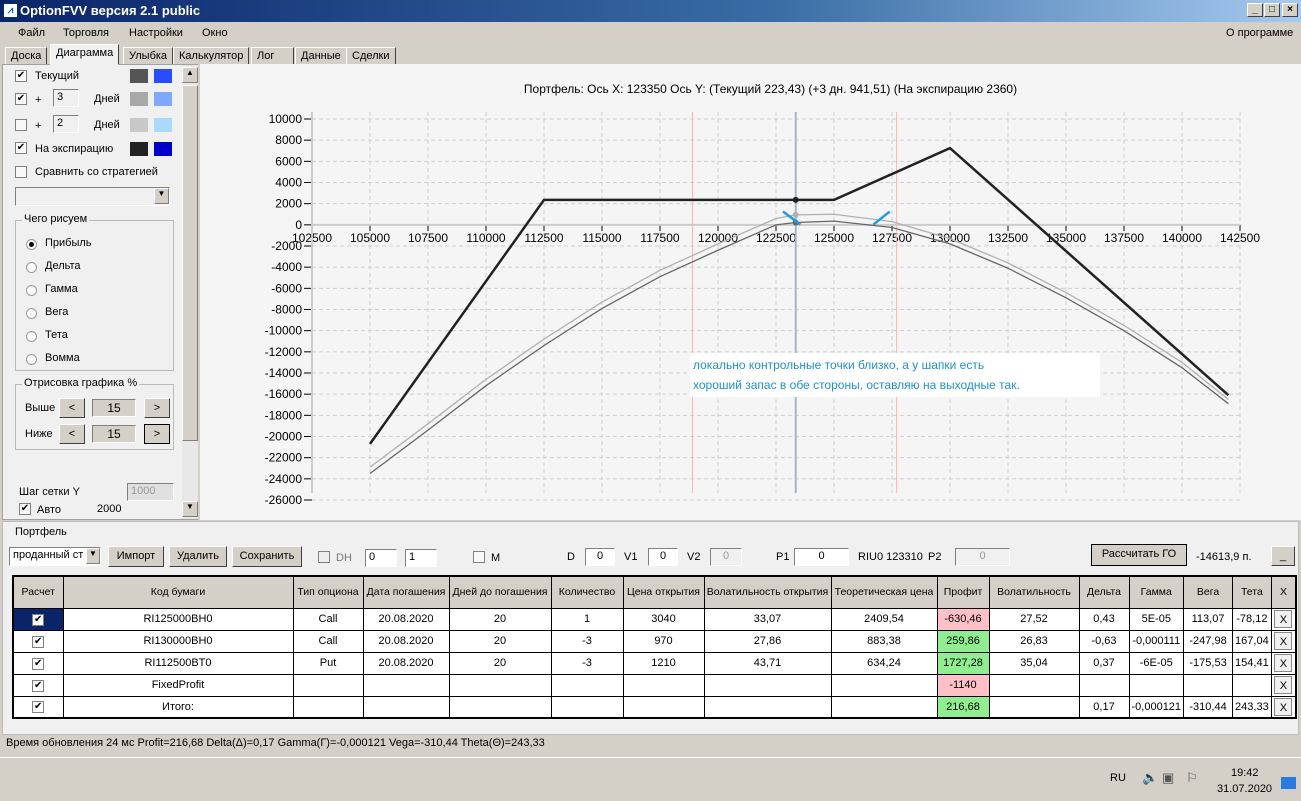 This screenshot has width=1301, height=801. Describe the element at coordinates (215, 33) in the screenshot. I see `menu-window: Окно` at that location.